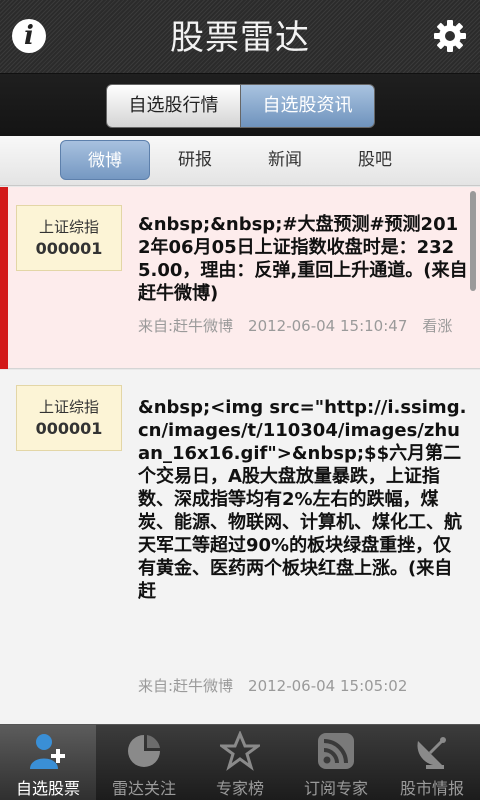 This screenshot has height=800, width=480. I want to click on scrollbar, so click(473, 241).